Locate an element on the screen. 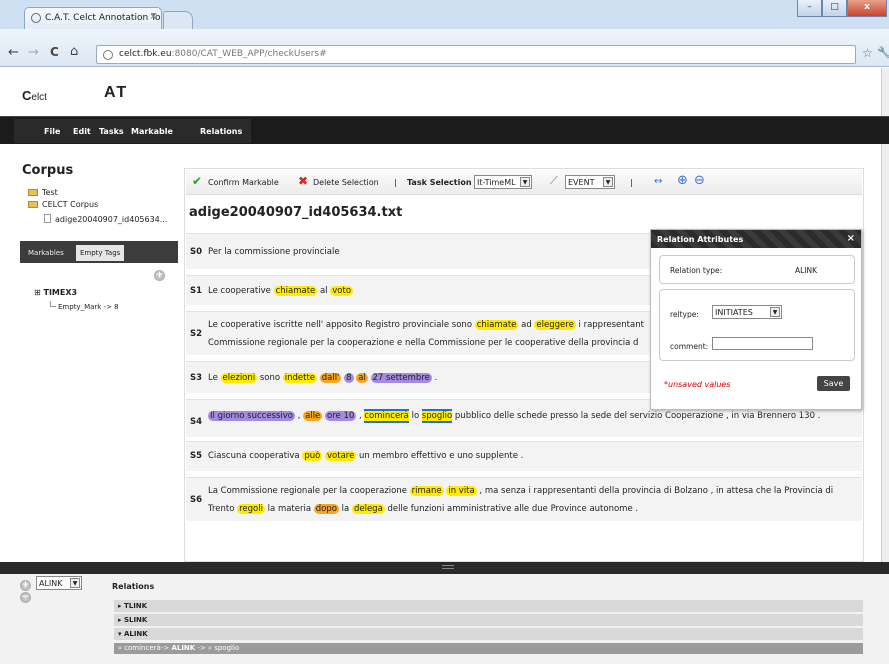 Image resolution: width=889 pixels, height=664 pixels. unsaved-warning: *unsaved values is located at coordinates (697, 384).